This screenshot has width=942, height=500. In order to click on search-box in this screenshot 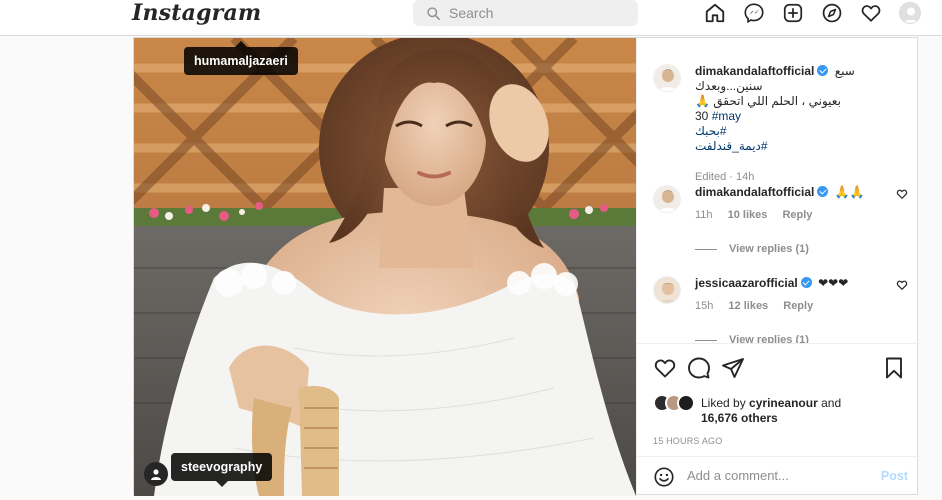, I will do `click(525, 13)`.